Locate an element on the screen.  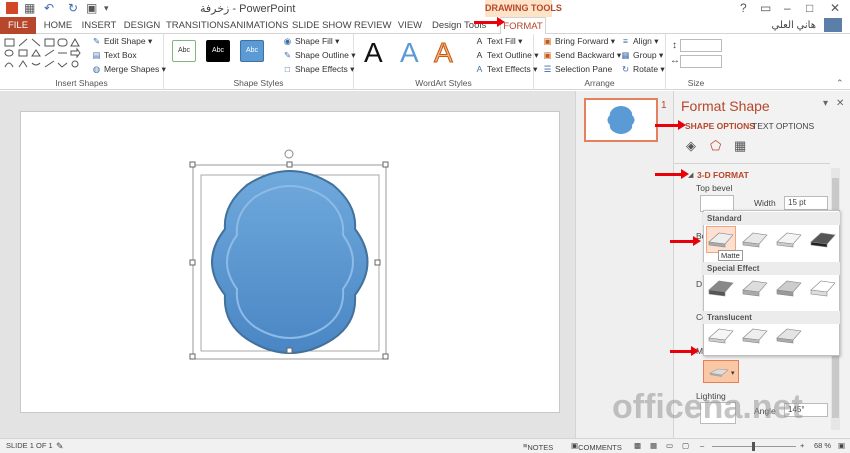
pane-options-icon: ▾ is located at coordinates (825, 103).